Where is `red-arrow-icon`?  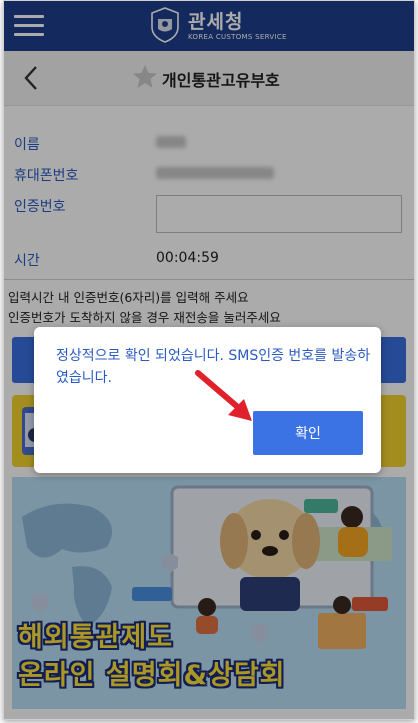 red-arrow-icon is located at coordinates (223, 395).